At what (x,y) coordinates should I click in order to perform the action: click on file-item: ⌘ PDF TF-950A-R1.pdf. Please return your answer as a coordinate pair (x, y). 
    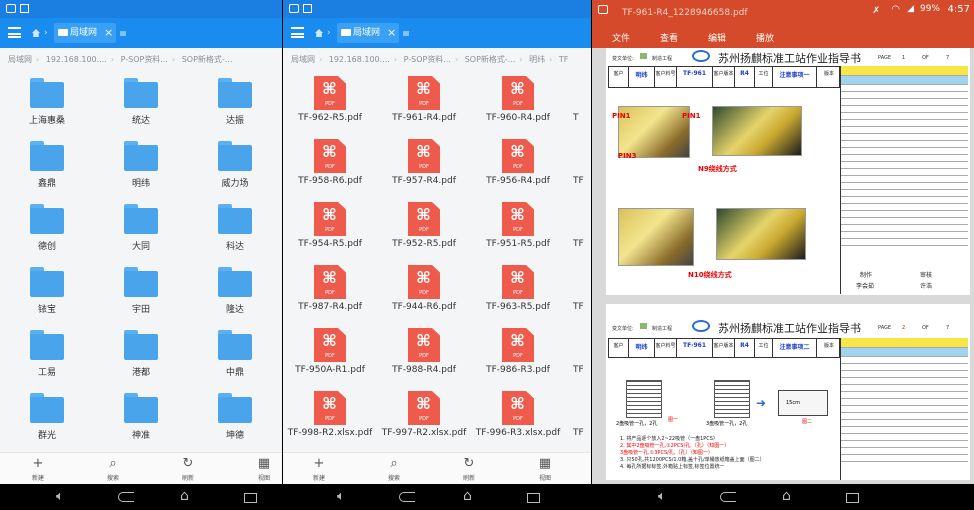
    Looking at the image, I should click on (330, 358).